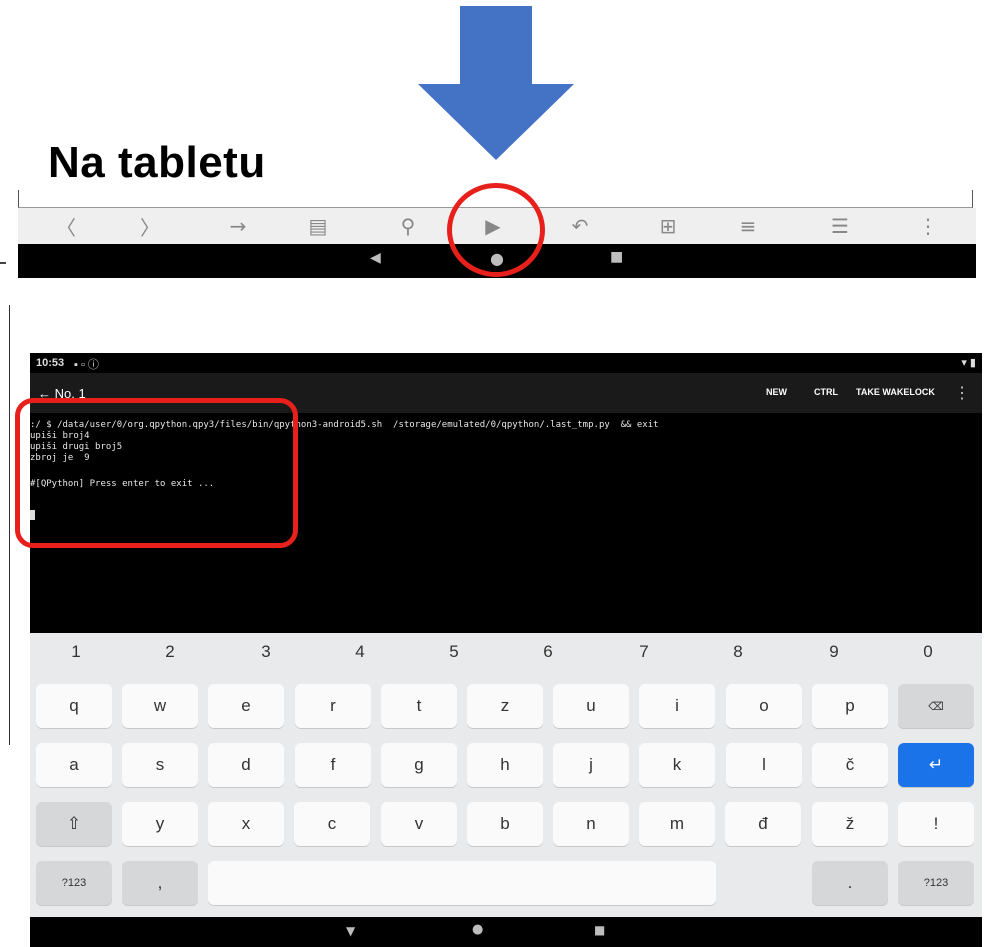 This screenshot has width=985, height=947. What do you see at coordinates (160, 824) in the screenshot?
I see `key-row3: y` at bounding box center [160, 824].